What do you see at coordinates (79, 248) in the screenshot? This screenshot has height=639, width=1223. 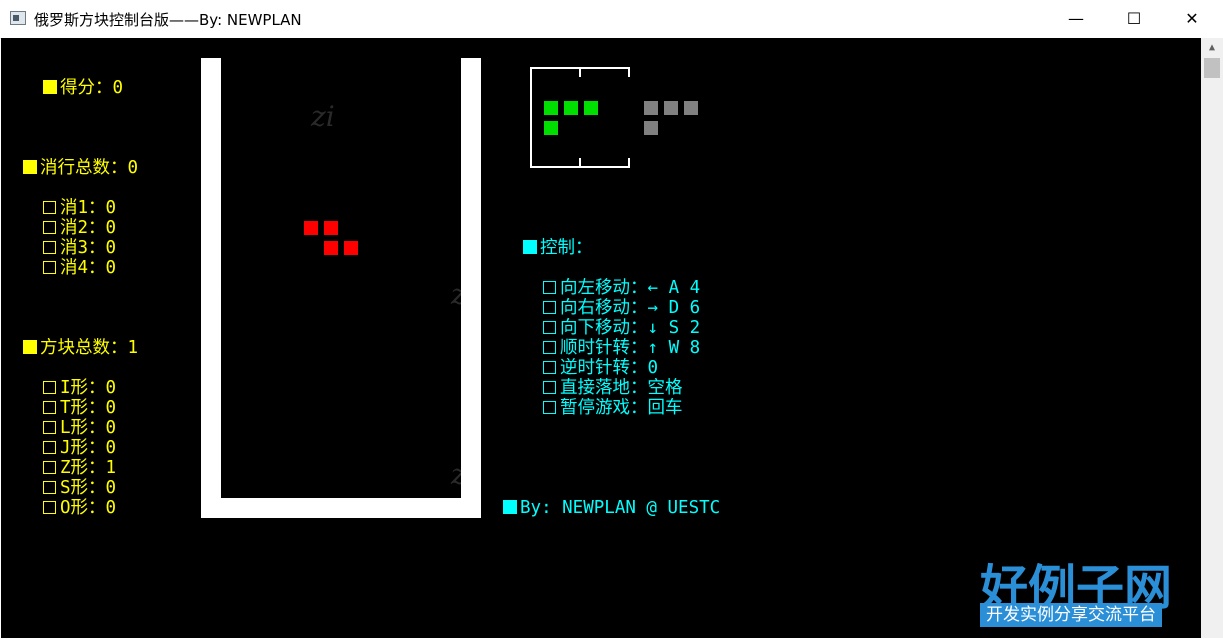 I see `lines-3: 消3：0` at bounding box center [79, 248].